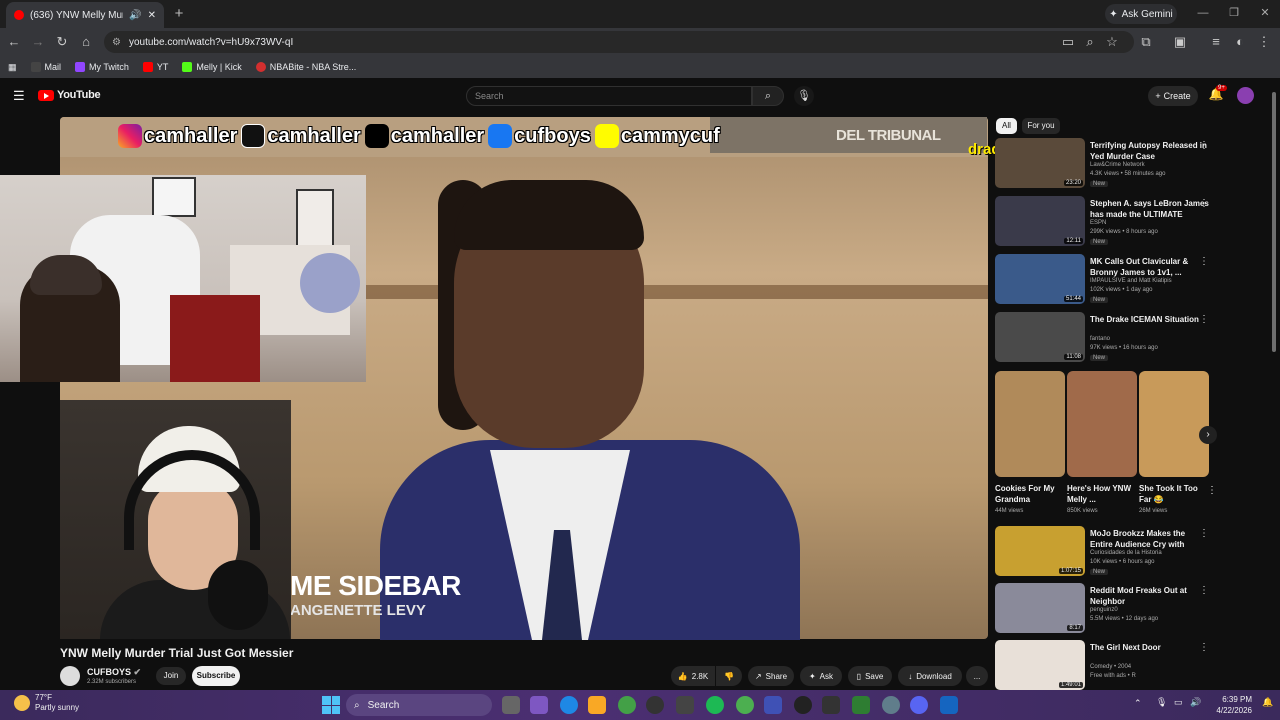  What do you see at coordinates (803, 705) in the screenshot?
I see `media-player-icon` at bounding box center [803, 705].